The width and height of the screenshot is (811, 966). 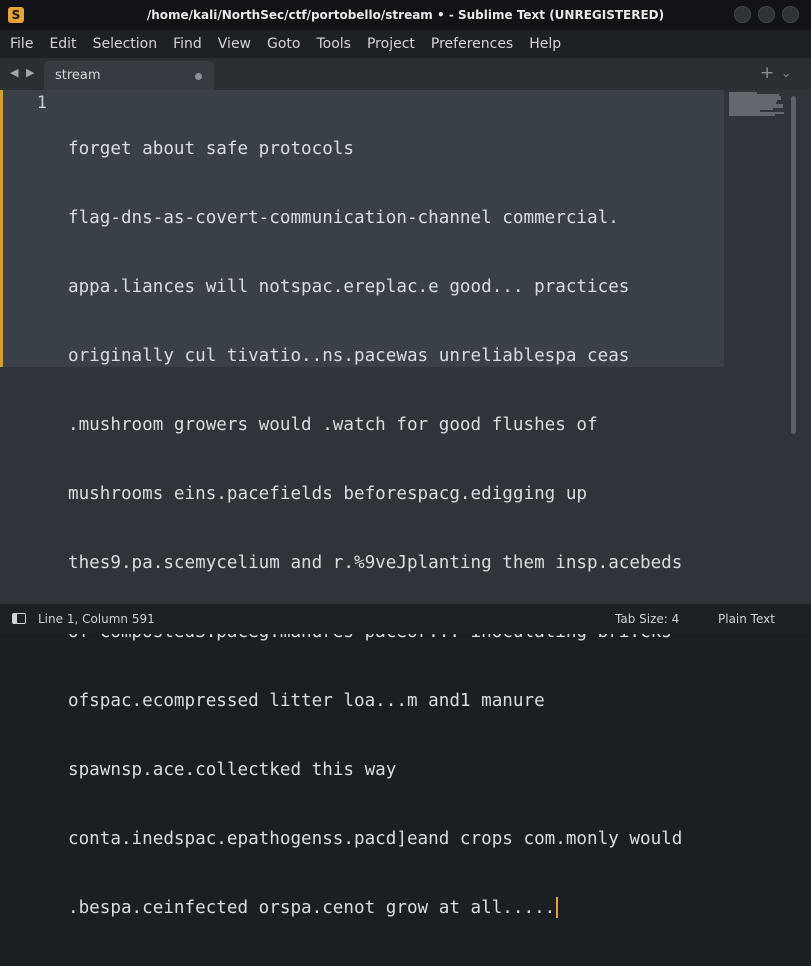 What do you see at coordinates (557, 907) in the screenshot?
I see `text-cursor` at bounding box center [557, 907].